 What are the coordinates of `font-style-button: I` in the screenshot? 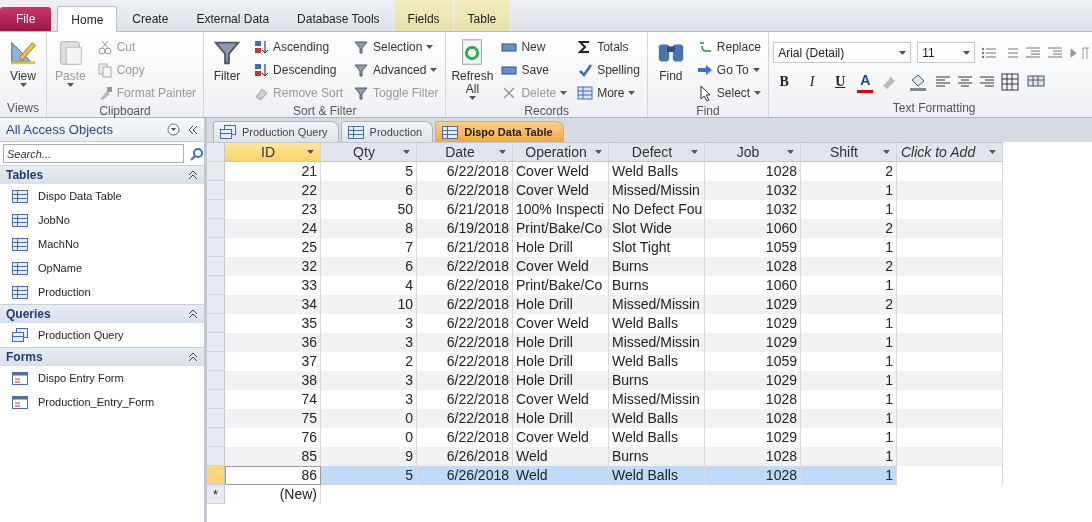 It's located at (812, 82).